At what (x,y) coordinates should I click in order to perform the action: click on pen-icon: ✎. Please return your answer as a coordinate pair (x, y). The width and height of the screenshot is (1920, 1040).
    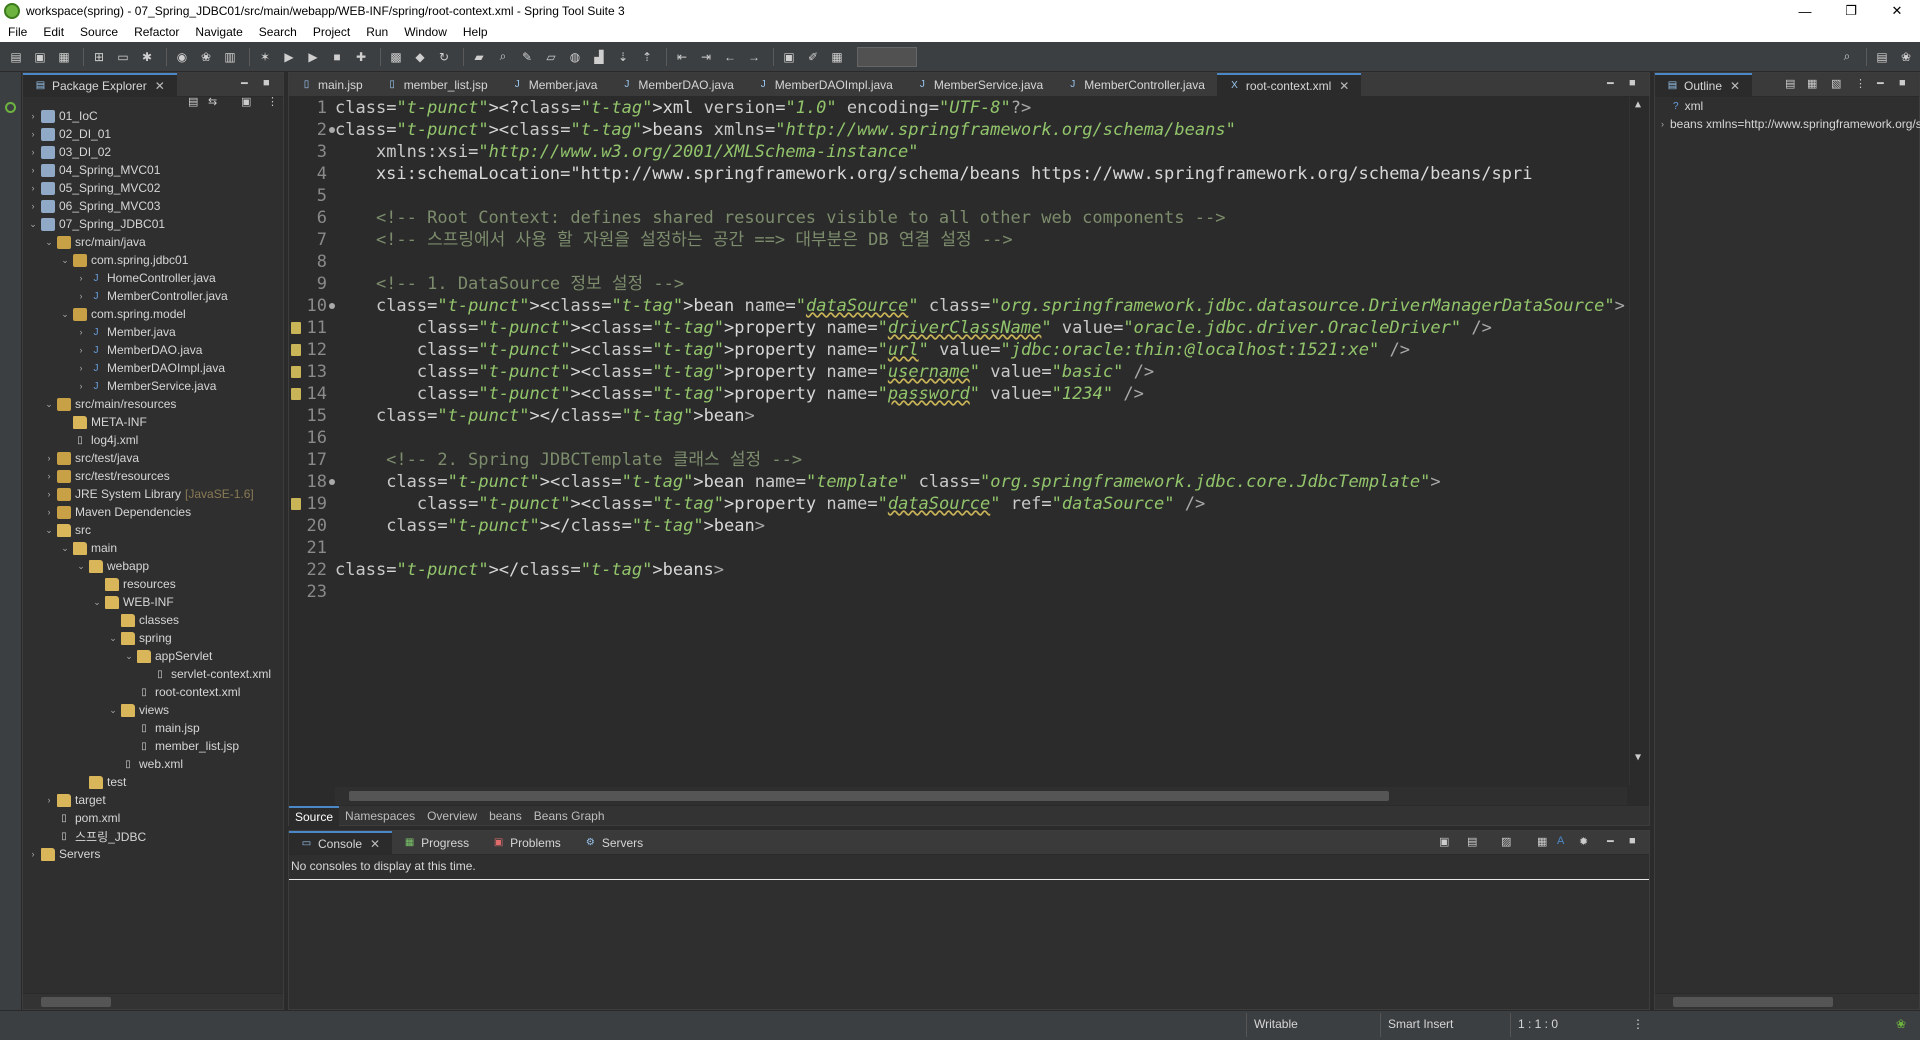
    Looking at the image, I should click on (527, 57).